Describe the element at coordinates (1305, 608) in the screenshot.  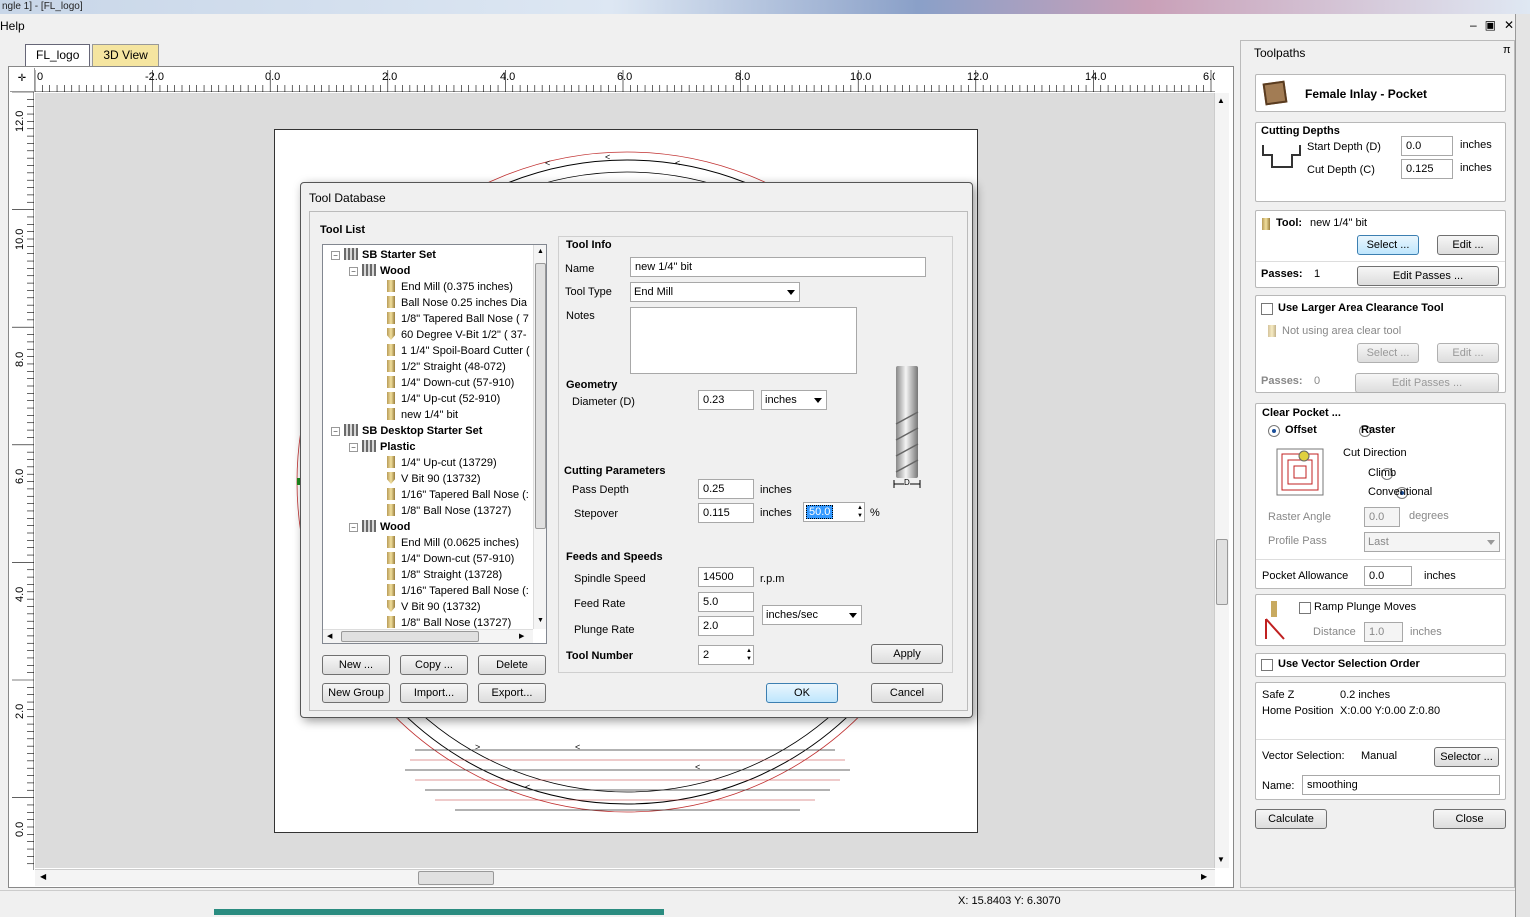
I see `ramp-plunge-checkbox` at that location.